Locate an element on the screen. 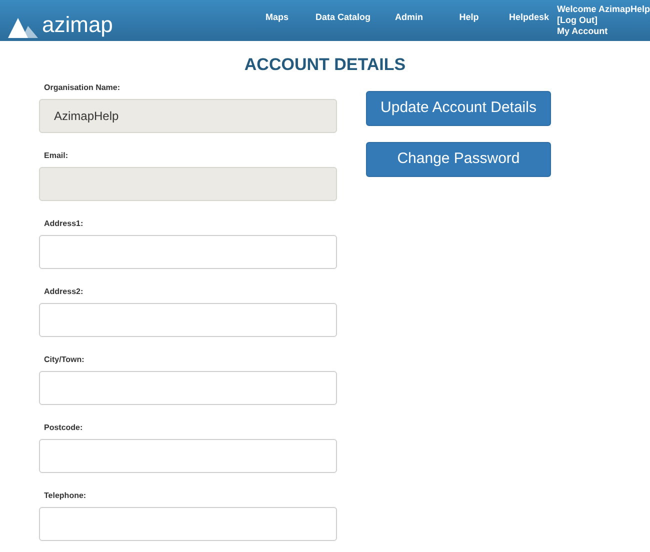  field-label: Postcode: is located at coordinates (64, 428).